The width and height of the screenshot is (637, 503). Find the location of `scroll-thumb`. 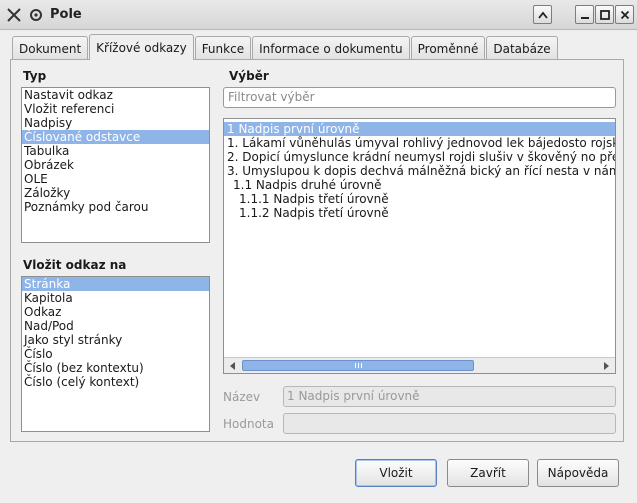

scroll-thumb is located at coordinates (358, 365).